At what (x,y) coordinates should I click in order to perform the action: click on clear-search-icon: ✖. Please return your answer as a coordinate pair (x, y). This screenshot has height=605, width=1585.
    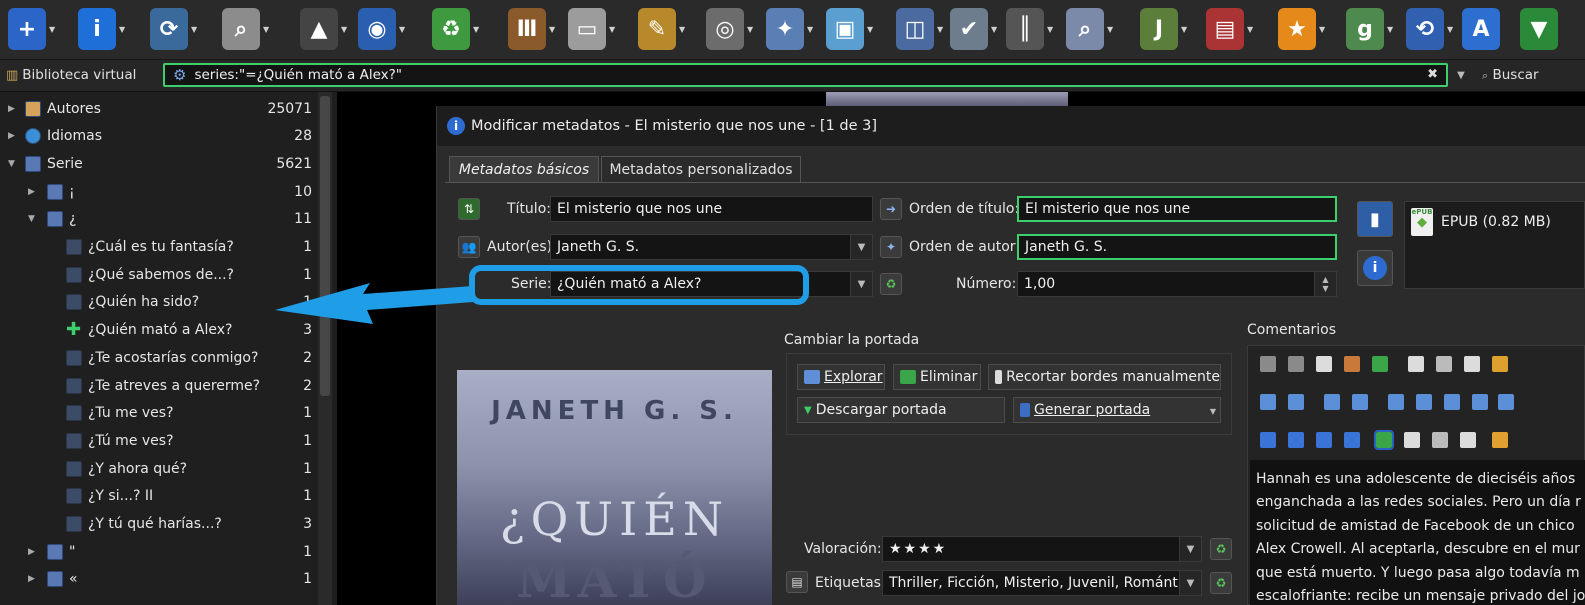
    Looking at the image, I should click on (1432, 74).